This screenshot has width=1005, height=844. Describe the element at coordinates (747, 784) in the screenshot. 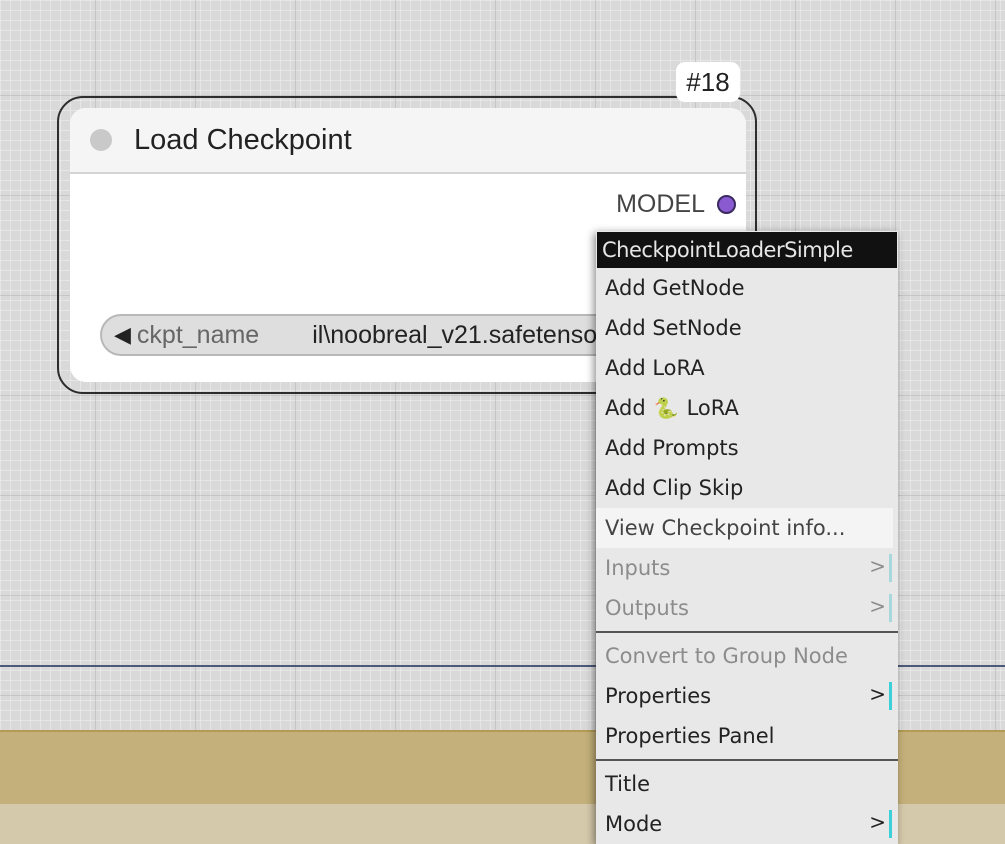

I see `menu-item-title: Title` at that location.